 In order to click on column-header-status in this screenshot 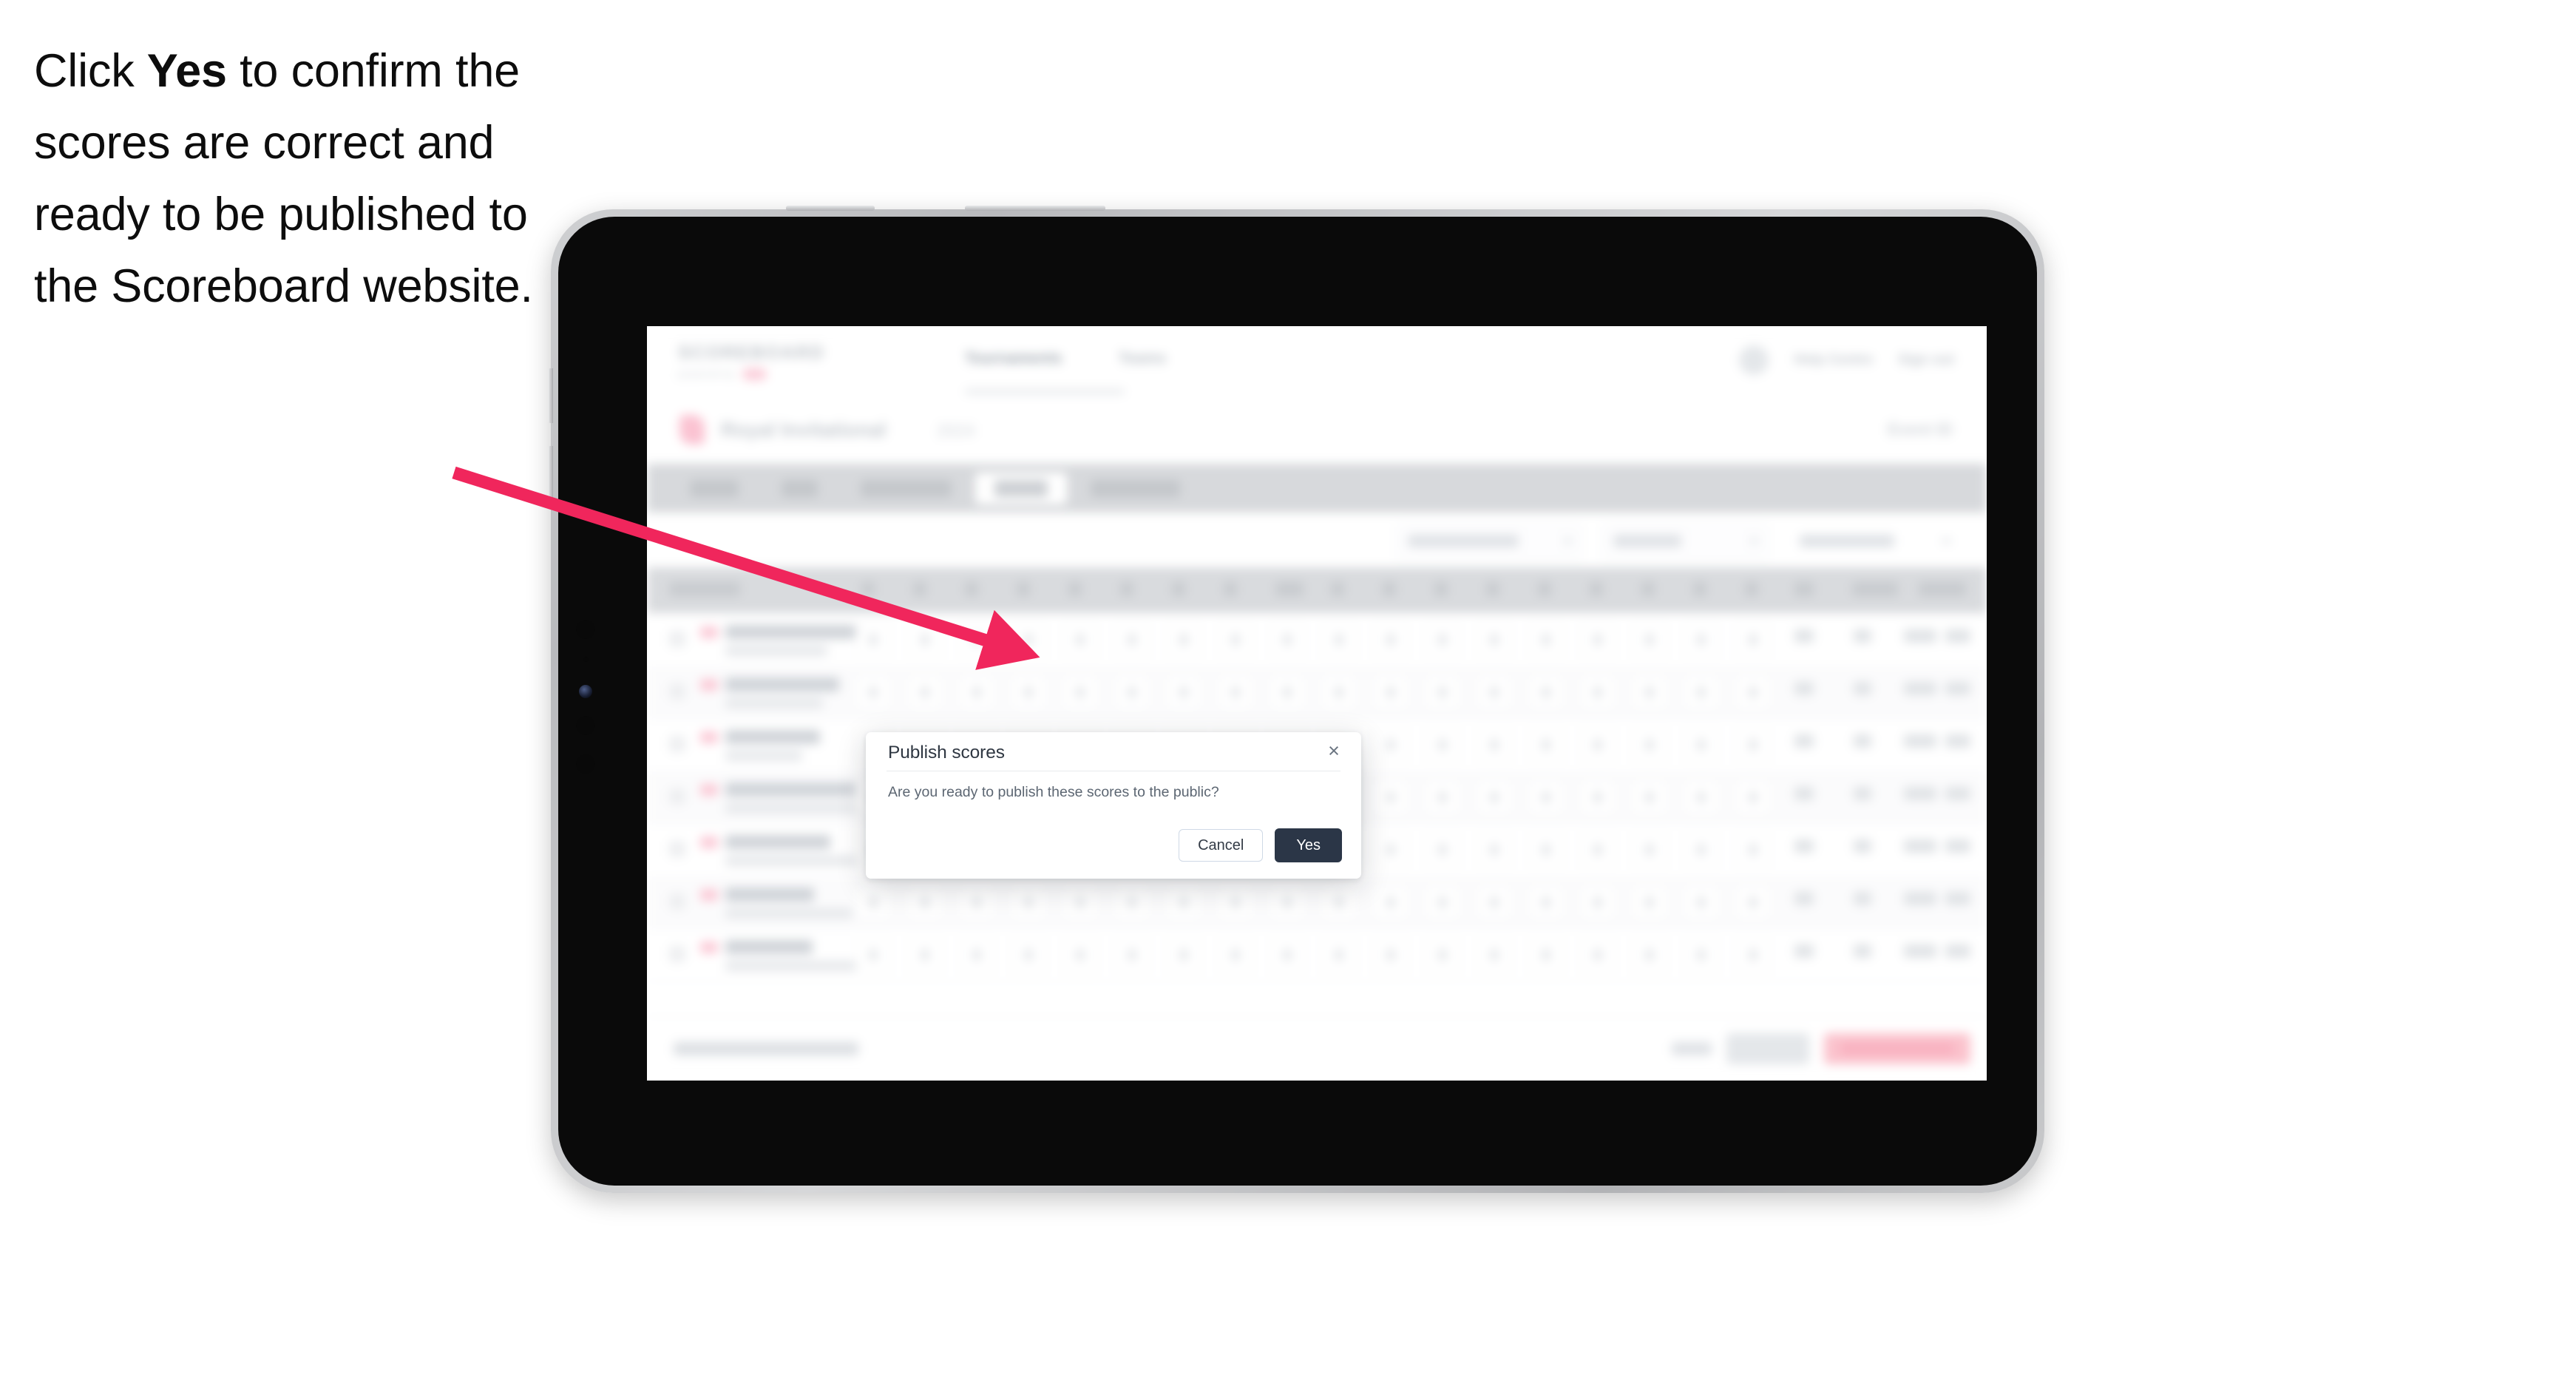, I will do `click(1942, 589)`.